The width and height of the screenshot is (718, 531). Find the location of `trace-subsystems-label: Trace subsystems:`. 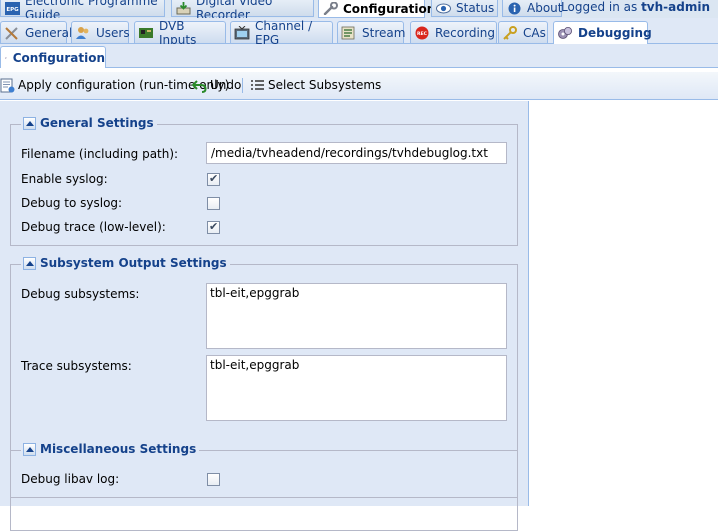

trace-subsystems-label: Trace subsystems: is located at coordinates (76, 366).